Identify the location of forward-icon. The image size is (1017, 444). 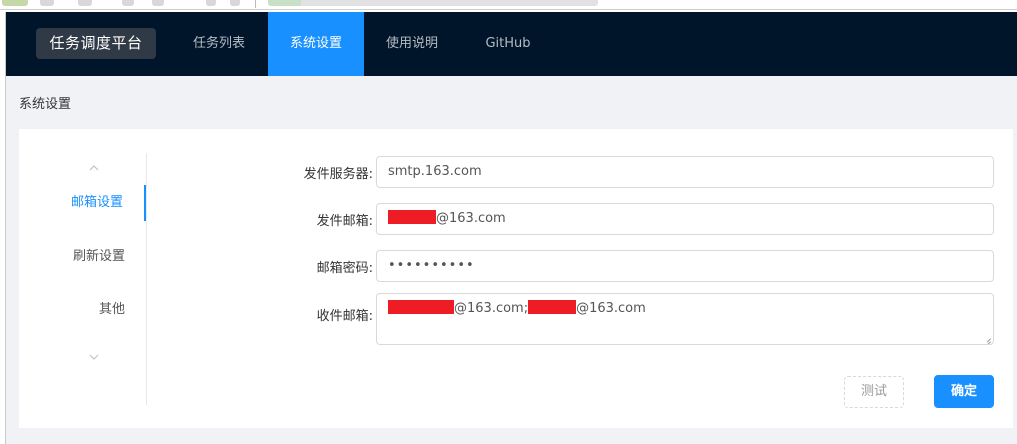
(85, 3).